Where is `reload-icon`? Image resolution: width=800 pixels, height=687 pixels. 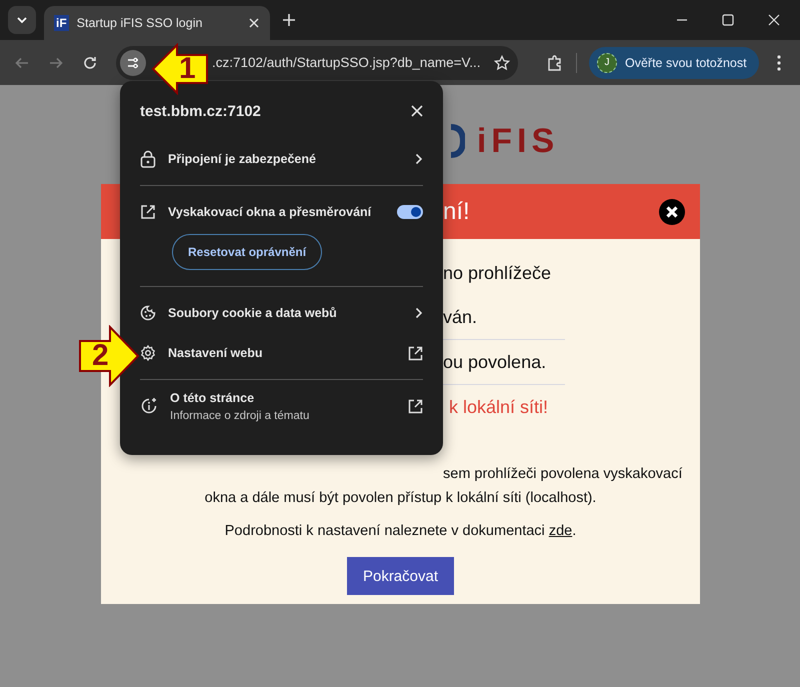 reload-icon is located at coordinates (90, 62).